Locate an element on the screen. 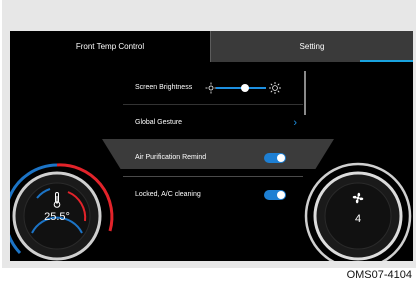  temperature-value: 25.5° is located at coordinates (57, 217).